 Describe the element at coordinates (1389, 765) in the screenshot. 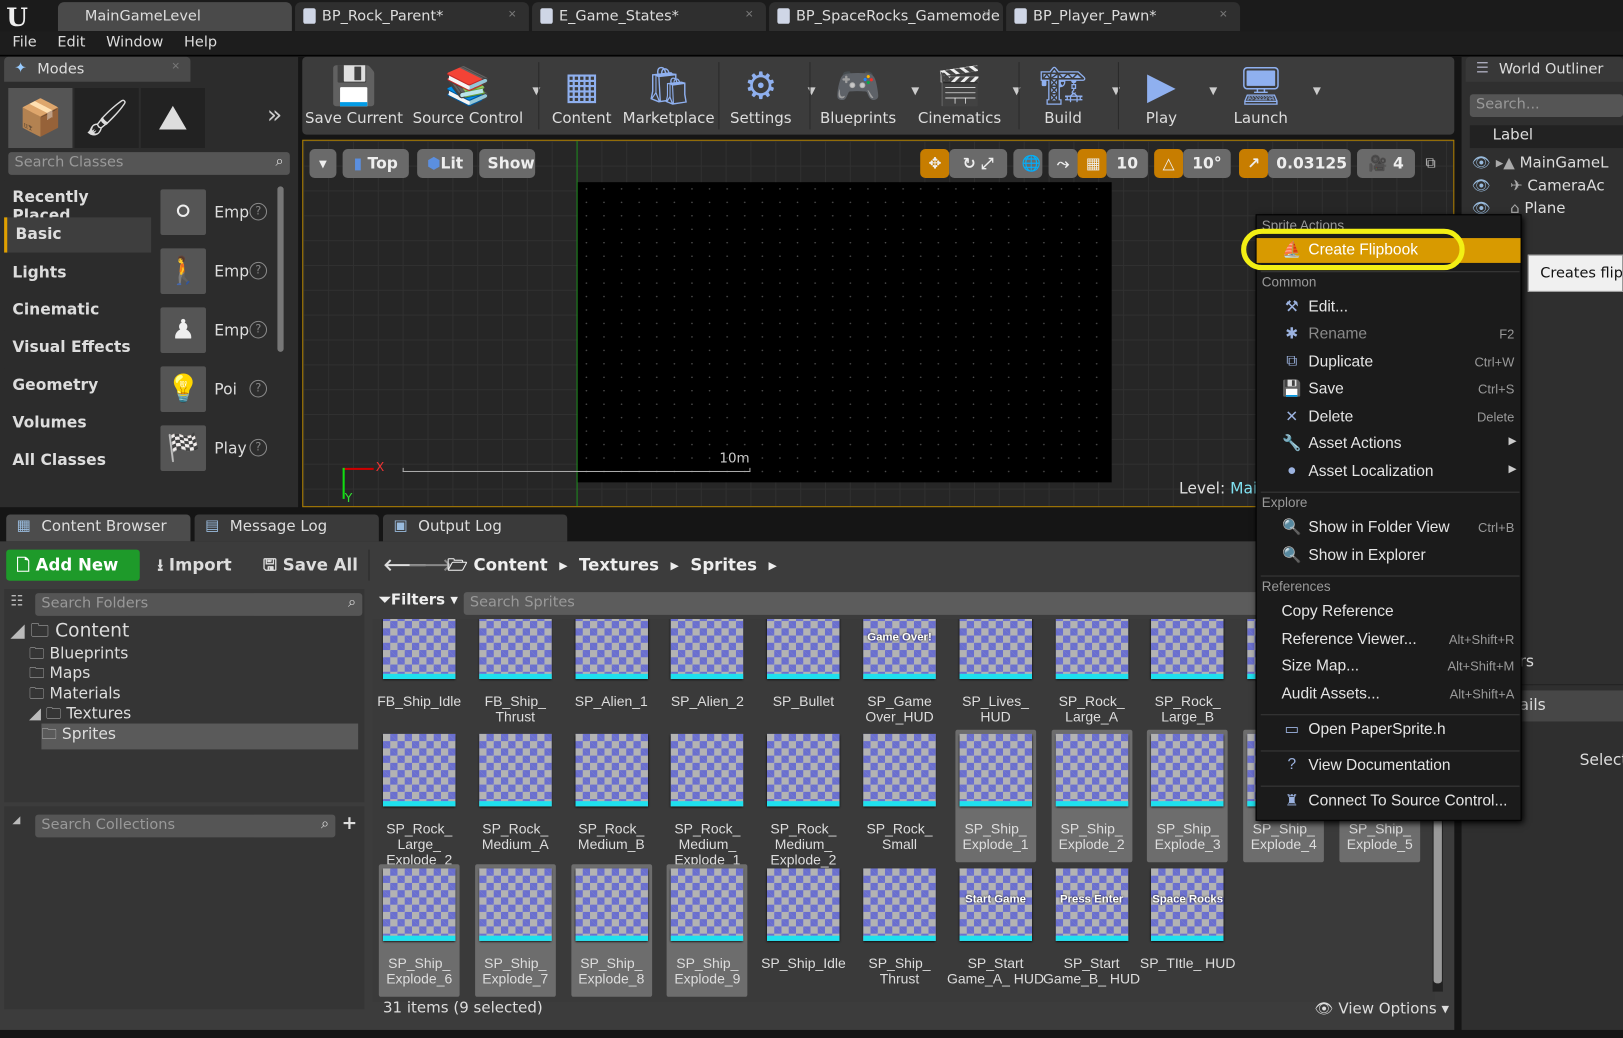

I see `menu-item-view-documentation: ? View Documentation` at that location.